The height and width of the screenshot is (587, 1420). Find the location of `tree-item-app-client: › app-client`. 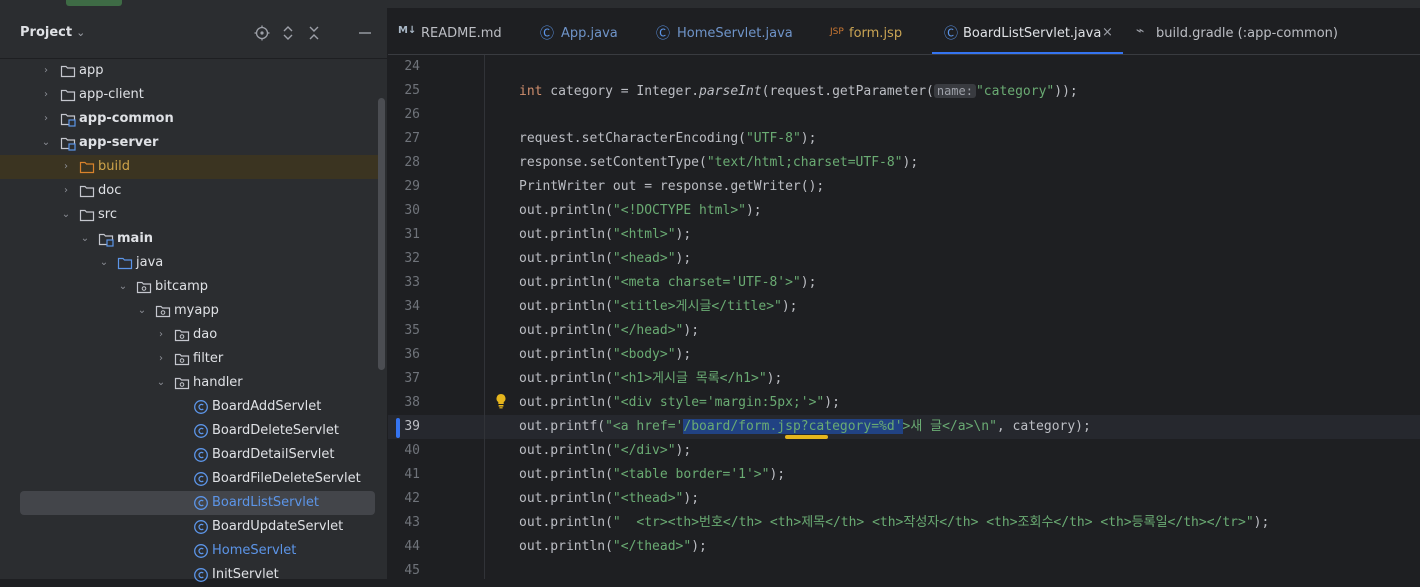

tree-item-app-client: › app-client is located at coordinates (189, 95).